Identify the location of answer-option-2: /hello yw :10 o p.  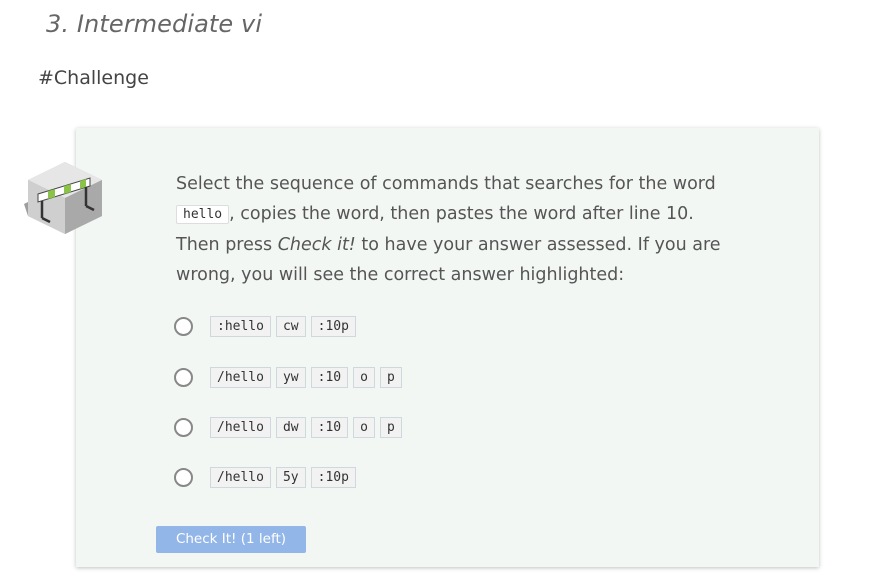
(290, 377).